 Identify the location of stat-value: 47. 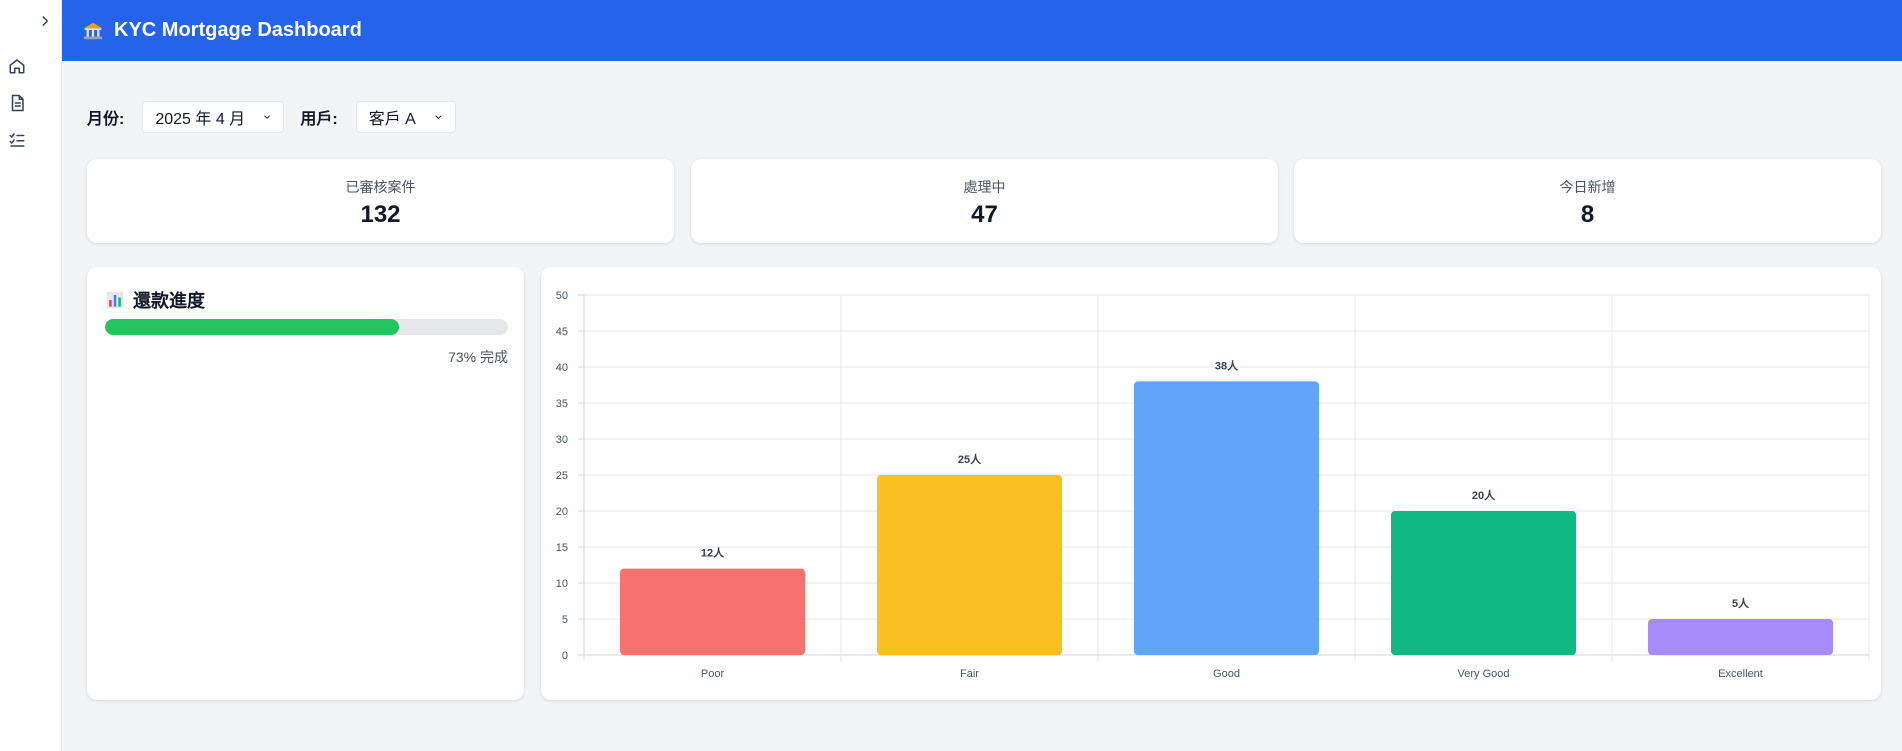
(984, 214).